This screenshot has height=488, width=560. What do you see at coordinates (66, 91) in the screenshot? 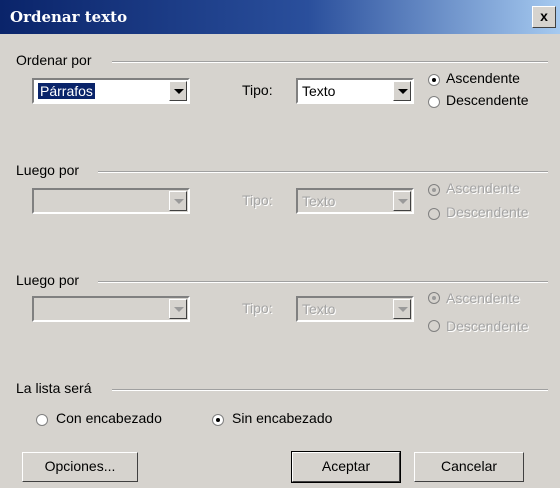
I see `sort-by-field-value: Párrafos` at bounding box center [66, 91].